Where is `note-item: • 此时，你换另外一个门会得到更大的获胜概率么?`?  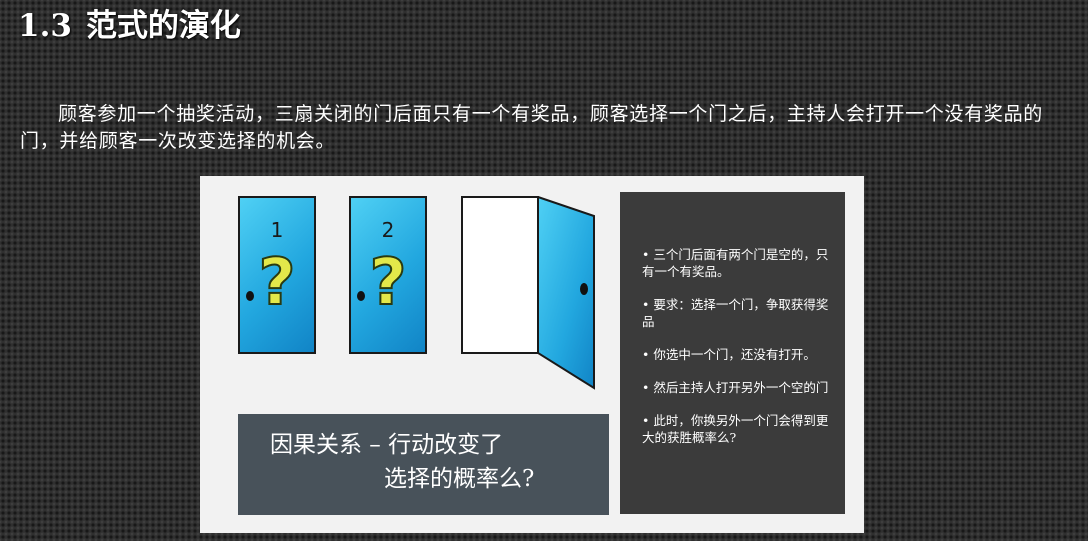
note-item: • 此时，你换另外一个门会得到更大的获胜概率么? is located at coordinates (735, 429).